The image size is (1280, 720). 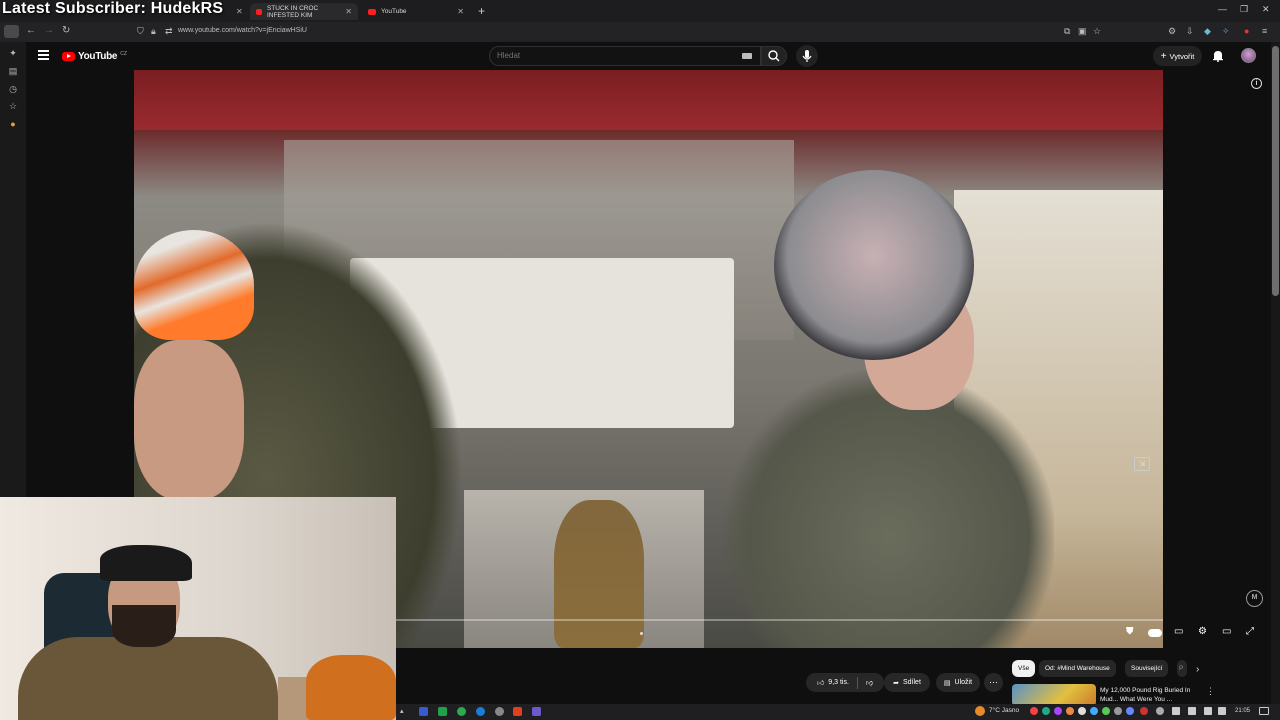 What do you see at coordinates (13, 90) in the screenshot?
I see `history-icon: ◷` at bounding box center [13, 90].